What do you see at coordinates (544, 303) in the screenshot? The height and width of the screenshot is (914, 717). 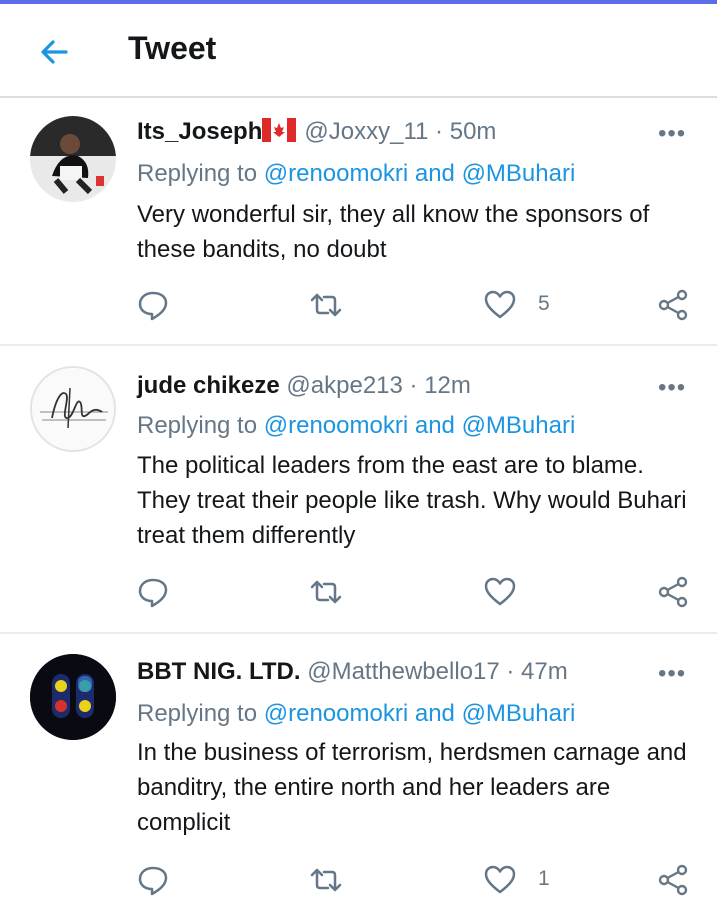 I see `like-count: 5` at bounding box center [544, 303].